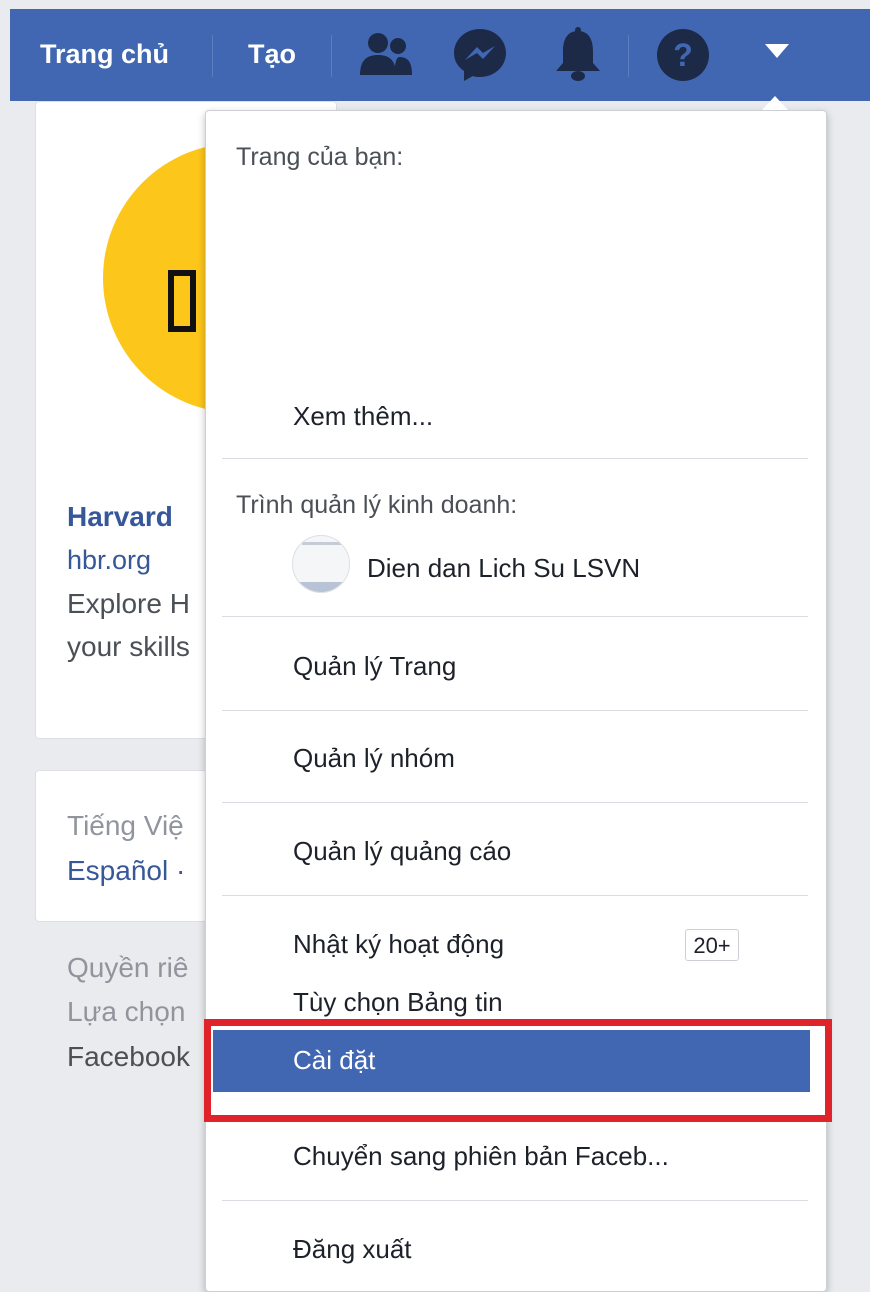  Describe the element at coordinates (126, 1012) in the screenshot. I see `footer-adchoices-link: Lựa chọn` at that location.